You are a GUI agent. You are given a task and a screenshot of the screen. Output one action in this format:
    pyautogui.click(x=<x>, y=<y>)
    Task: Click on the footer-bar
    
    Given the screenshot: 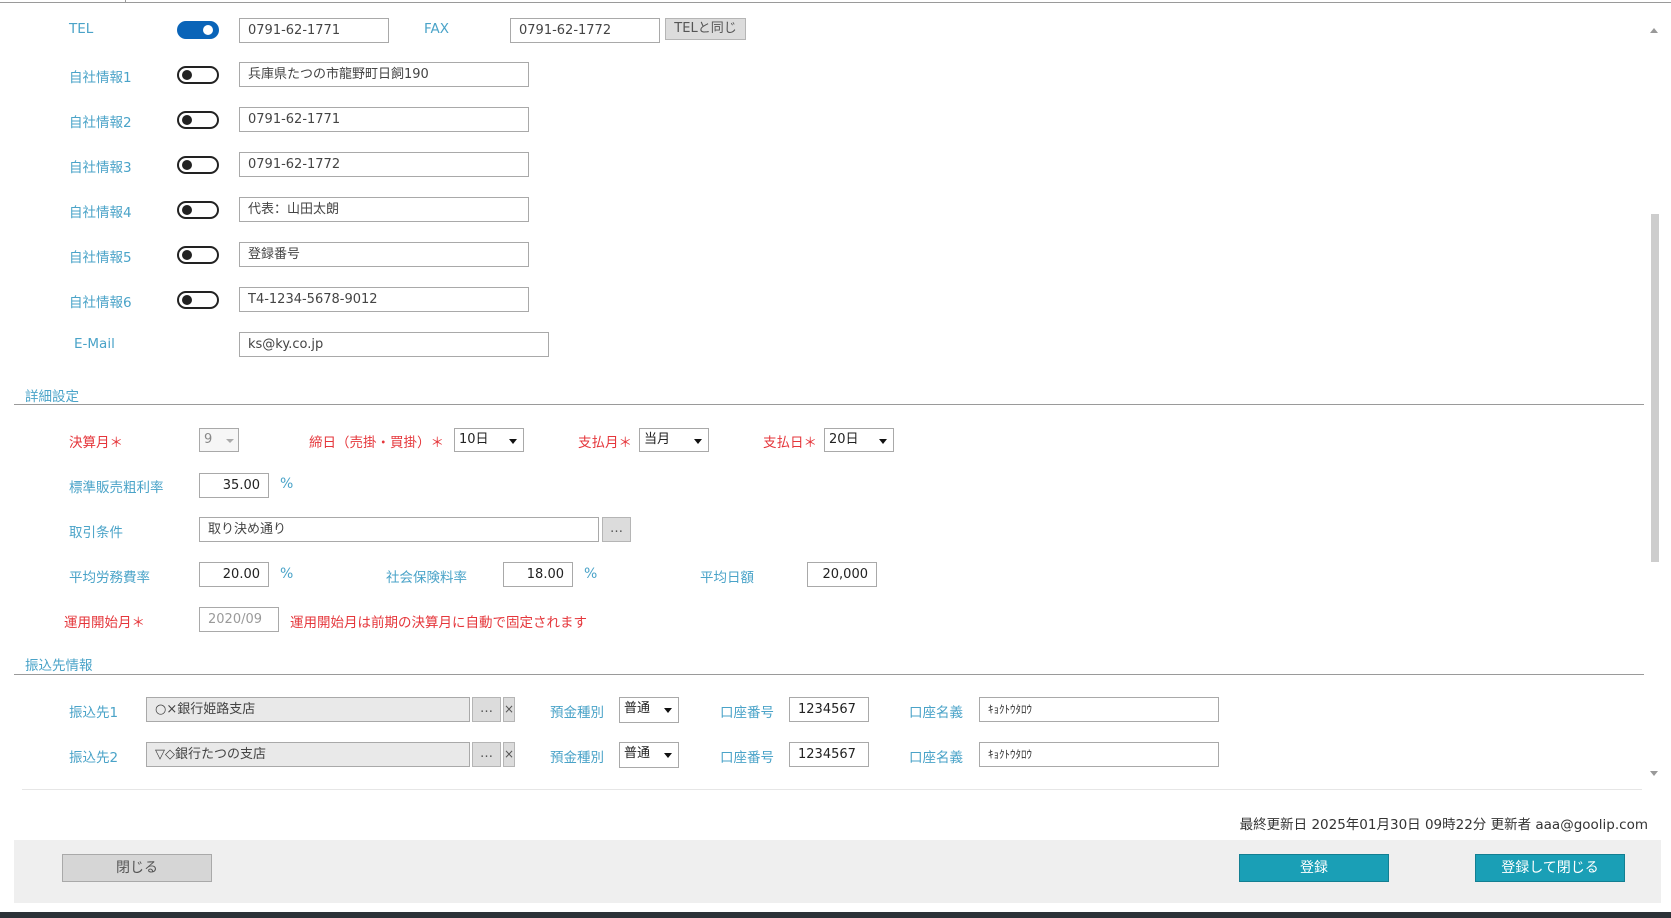 What is the action you would take?
    pyautogui.click(x=837, y=871)
    